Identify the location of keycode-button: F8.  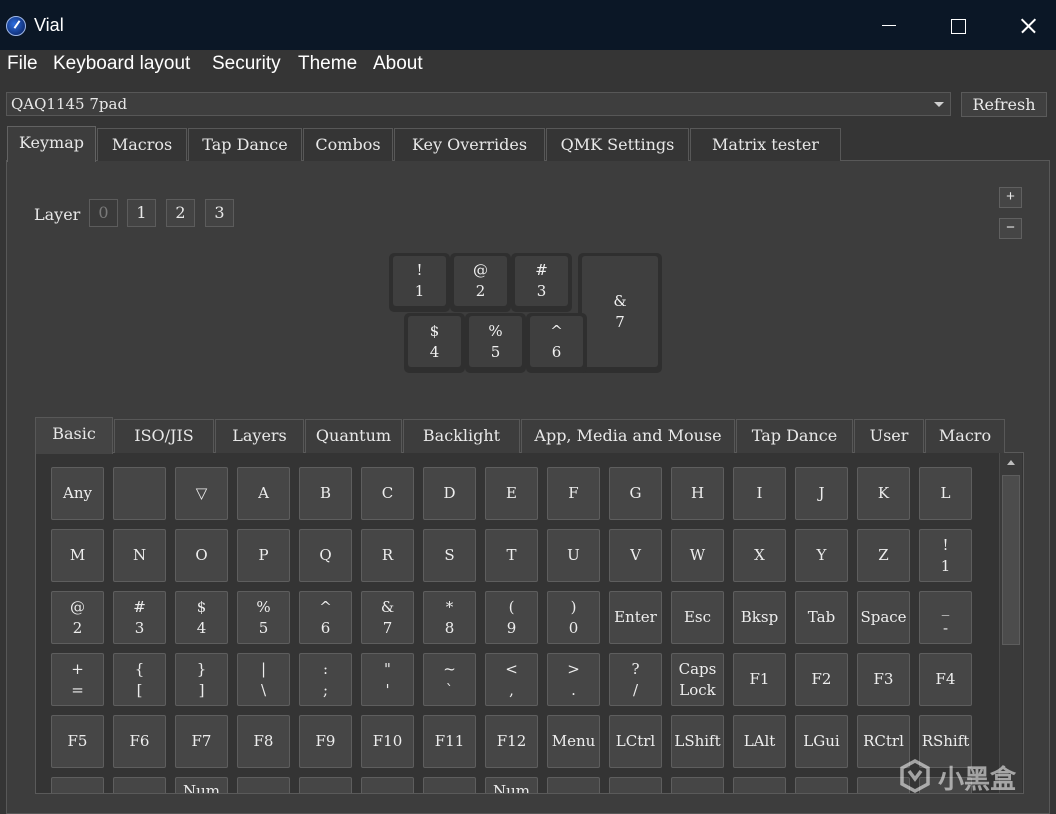
(263, 741).